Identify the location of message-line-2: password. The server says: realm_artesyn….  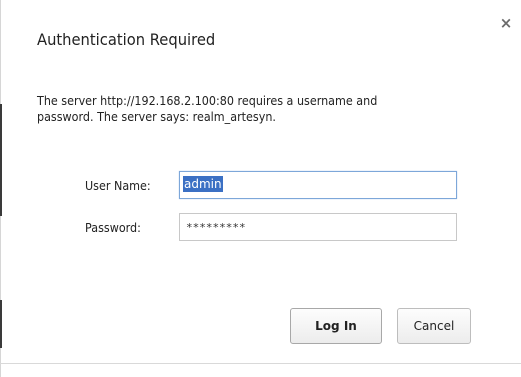
(156, 117).